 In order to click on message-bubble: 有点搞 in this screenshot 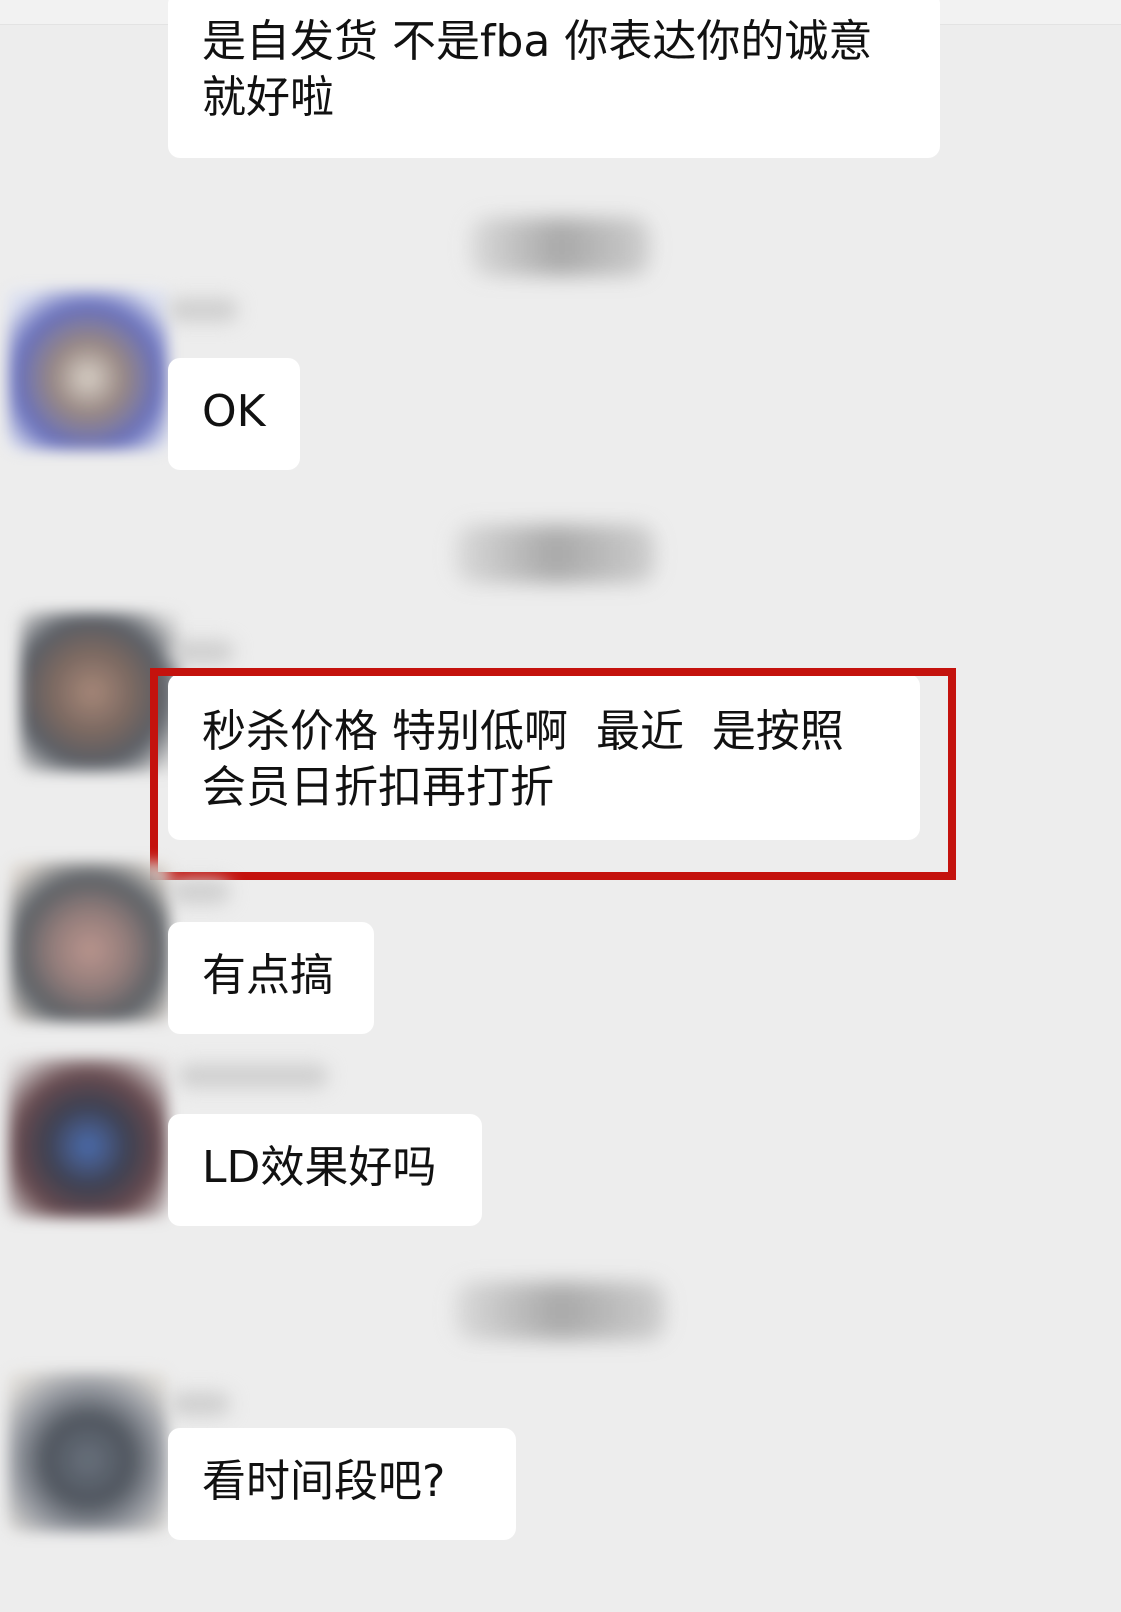, I will do `click(271, 978)`.